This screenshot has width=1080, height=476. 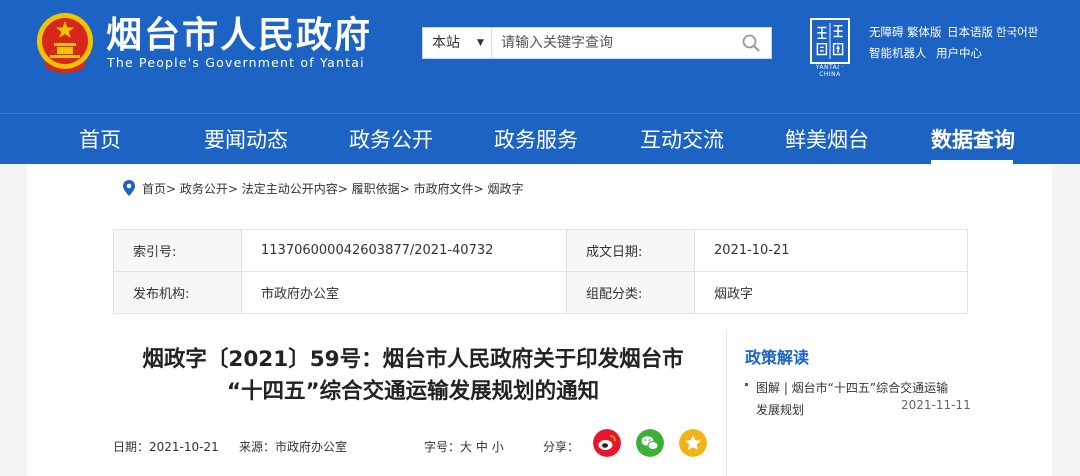 I want to click on article-title-line-2: “十四五”综合交通运输发展规划的通知, so click(x=413, y=391).